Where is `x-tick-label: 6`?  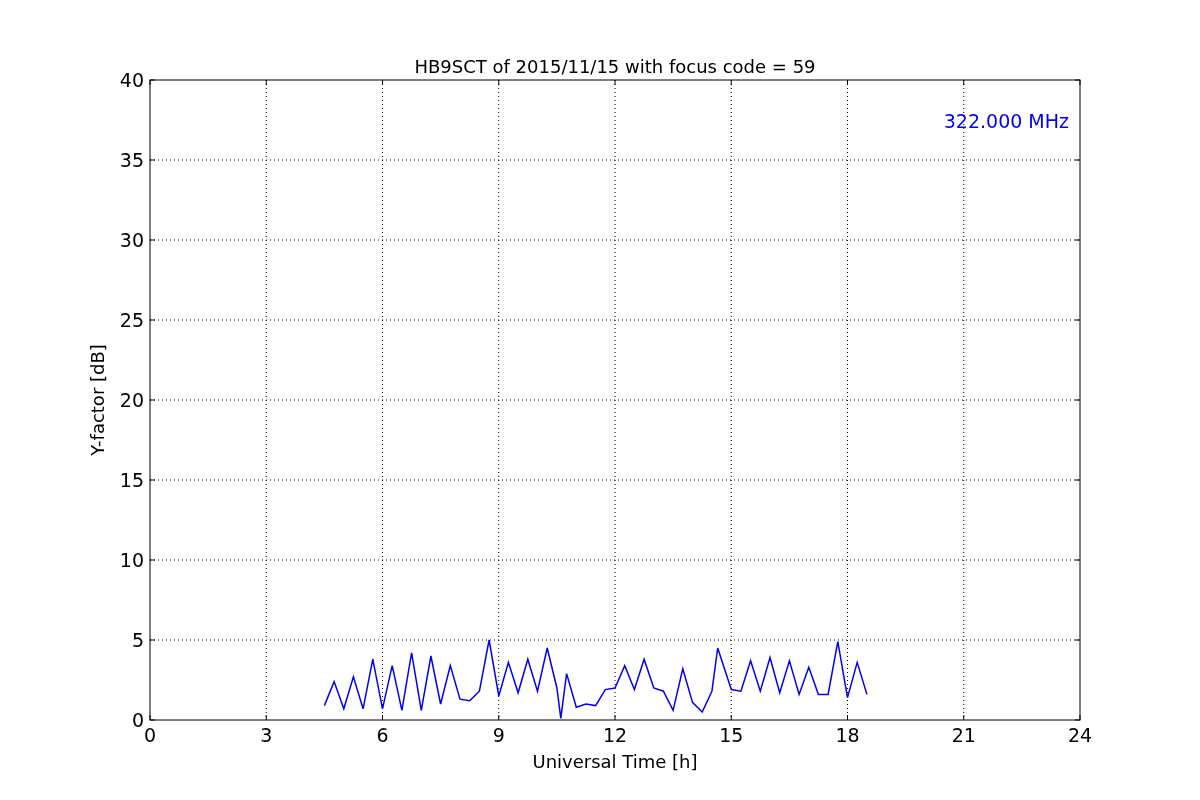 x-tick-label: 6 is located at coordinates (382, 735).